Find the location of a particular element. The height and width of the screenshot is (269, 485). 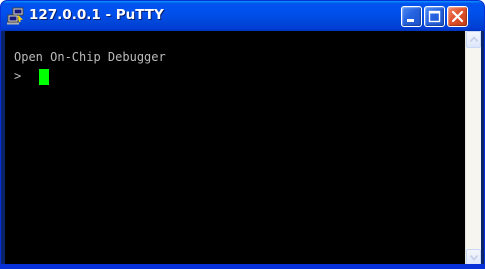

scroll-up-button is located at coordinates (473, 39).